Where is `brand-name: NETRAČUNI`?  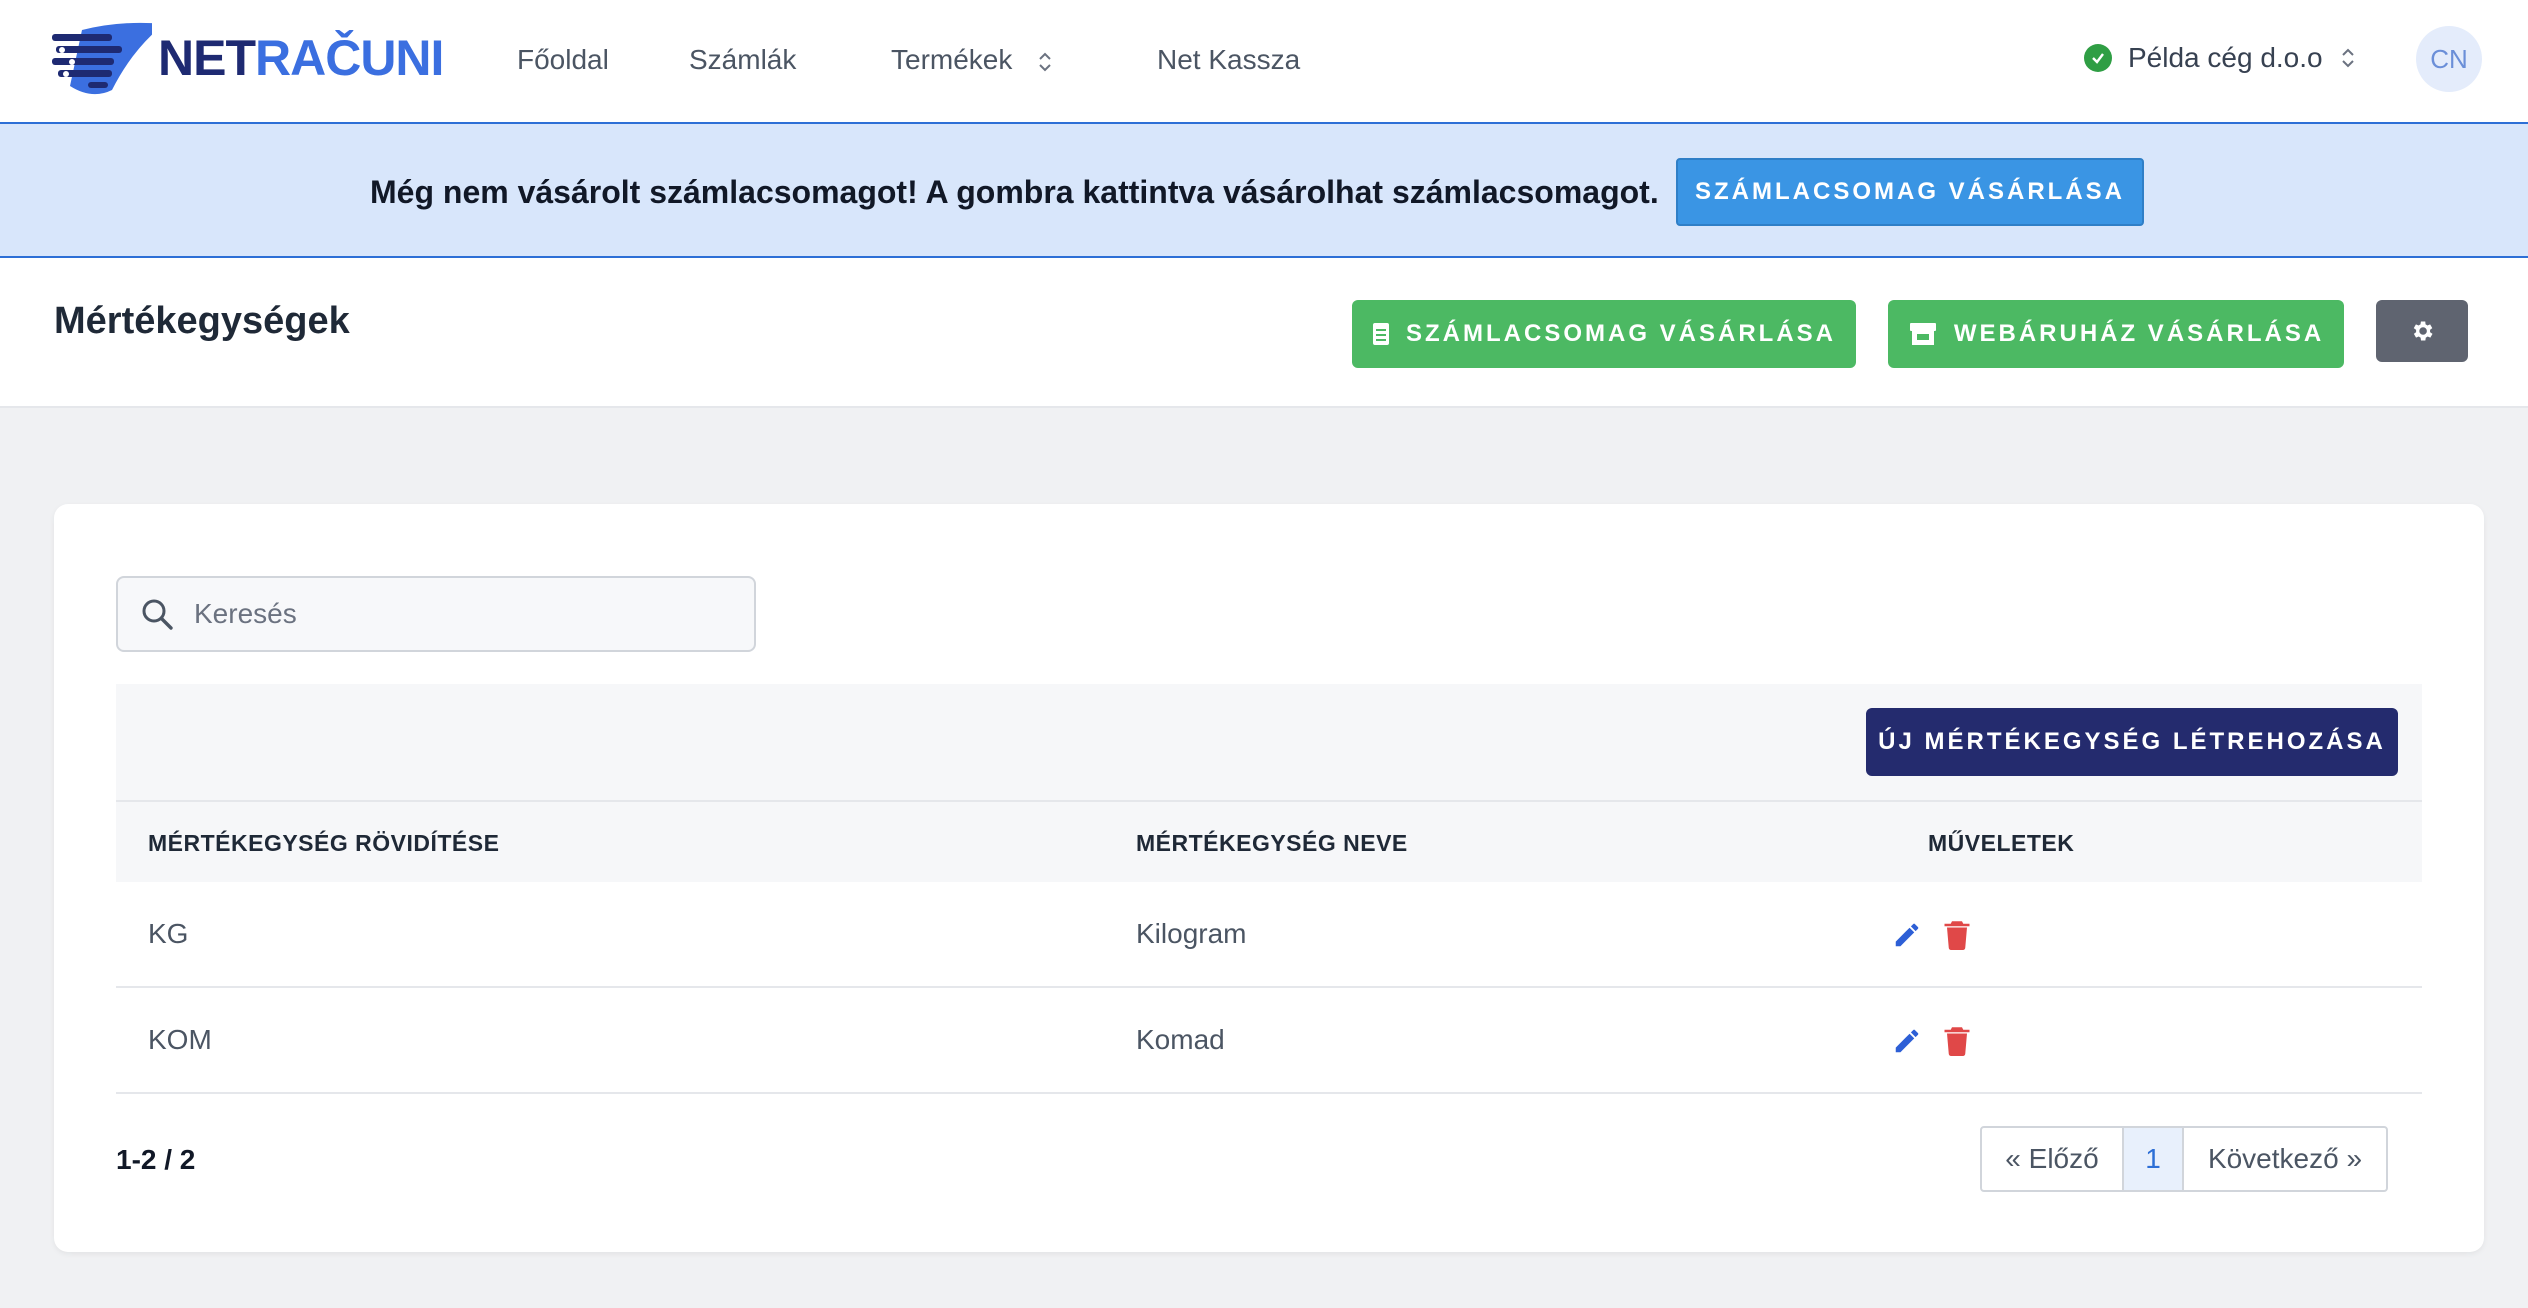
brand-name: NETRAČUNI is located at coordinates (301, 58).